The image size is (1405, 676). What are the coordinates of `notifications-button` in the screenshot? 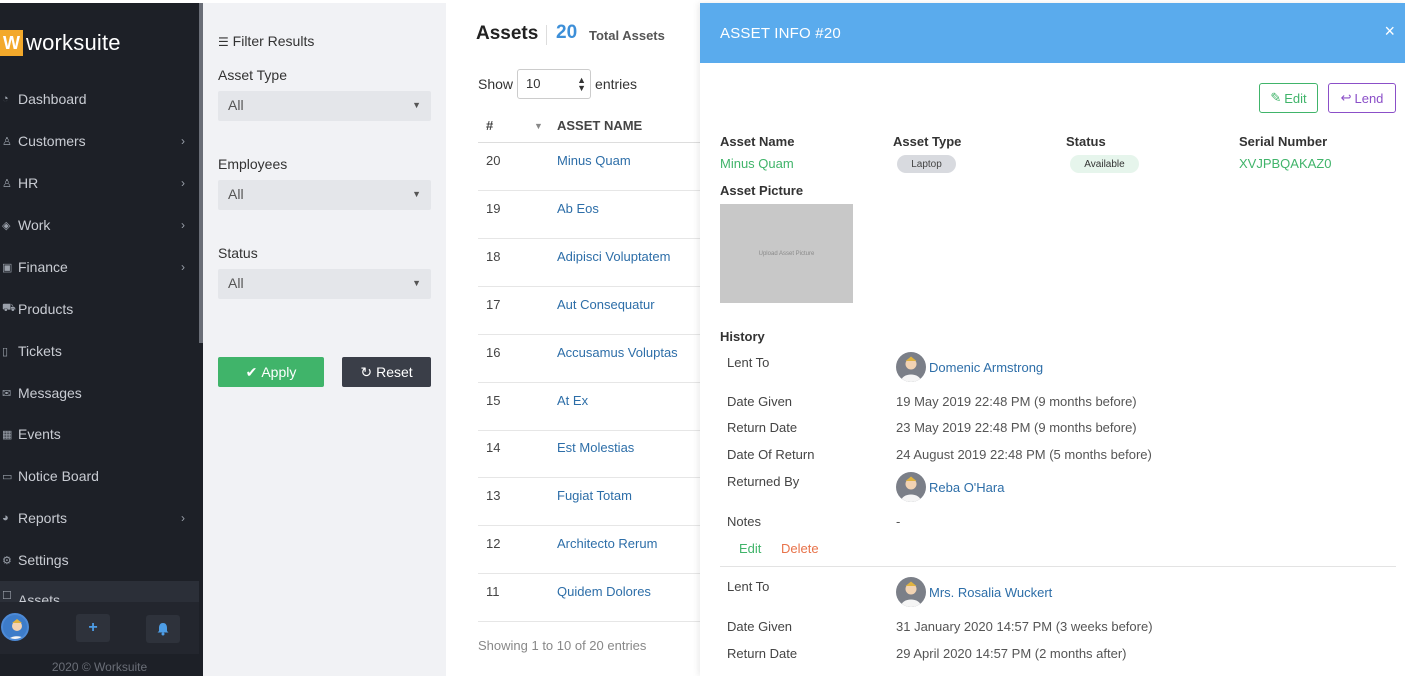 It's located at (163, 629).